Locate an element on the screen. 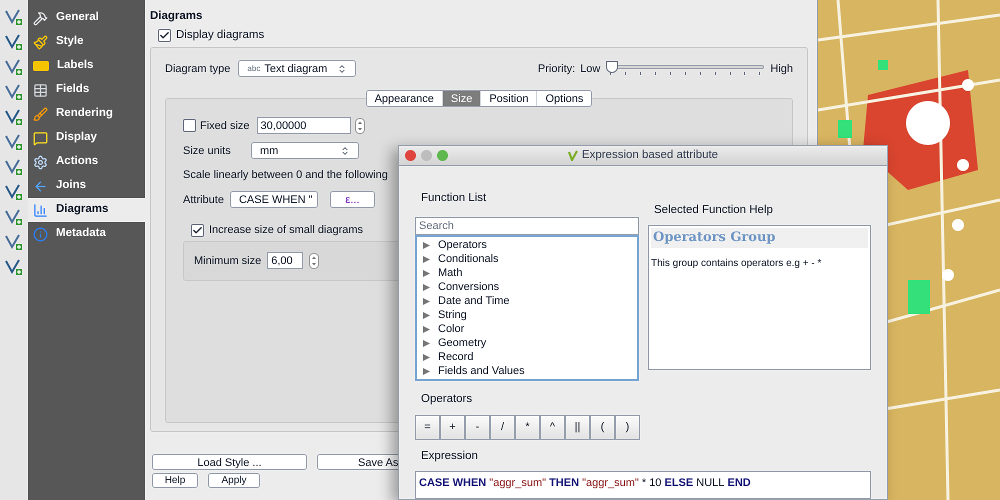 This screenshot has height=500, width=1000. sidebar-item: Rendering is located at coordinates (86, 114).